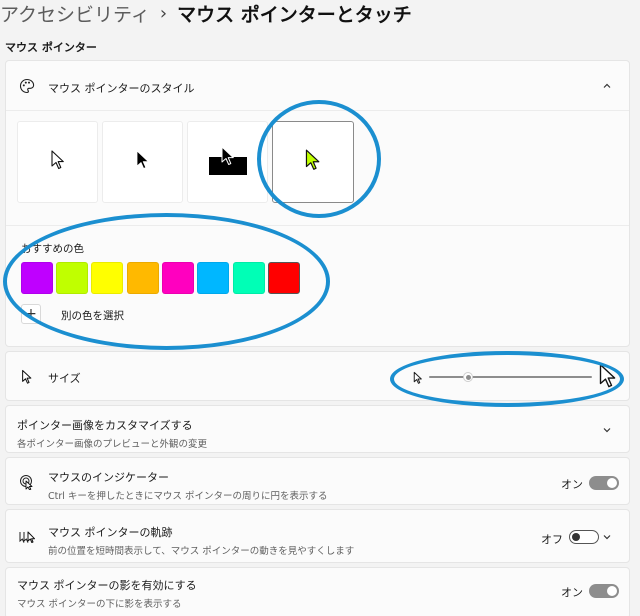  I want to click on pointer-shadow-state-label: オン, so click(572, 592).